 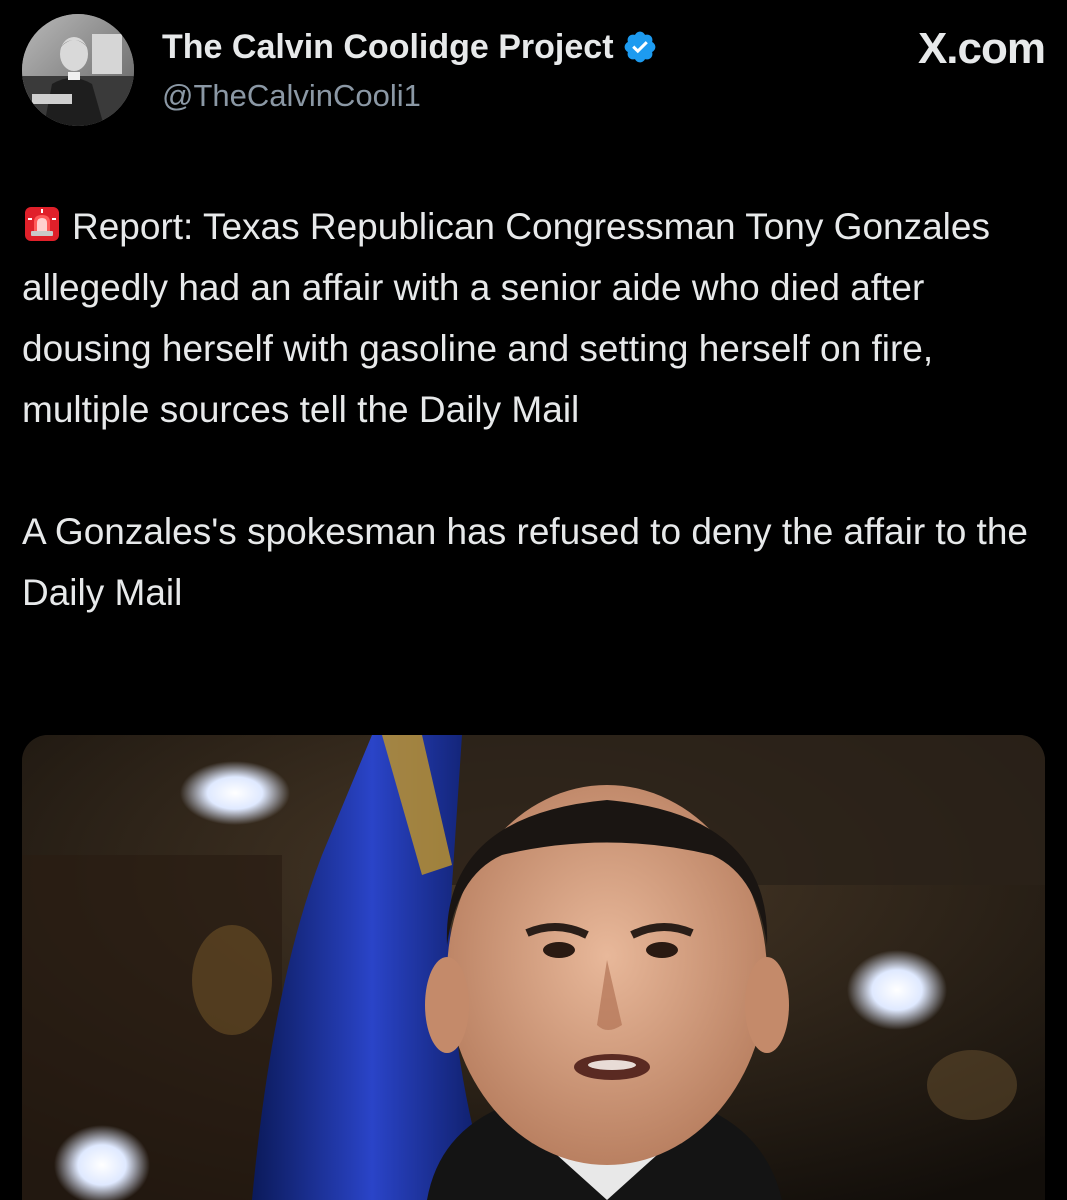 I want to click on verified-badge-icon, so click(x=640, y=47).